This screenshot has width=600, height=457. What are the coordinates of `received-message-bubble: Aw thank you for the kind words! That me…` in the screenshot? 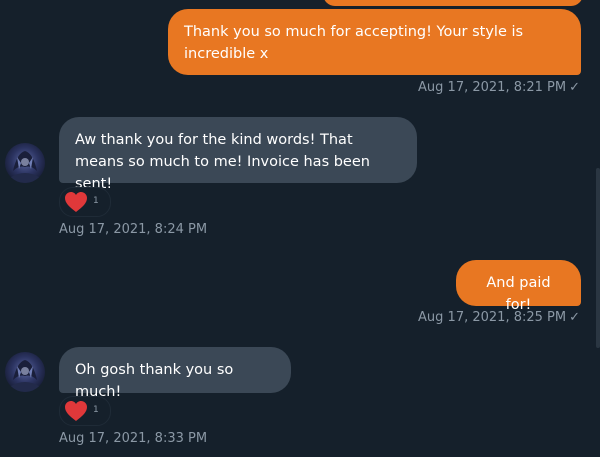 It's located at (238, 154).